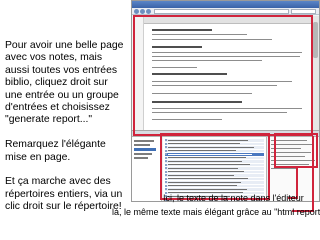 The height and width of the screenshot is (240, 320). Describe the element at coordinates (136, 11) in the screenshot. I see `back-icon` at that location.